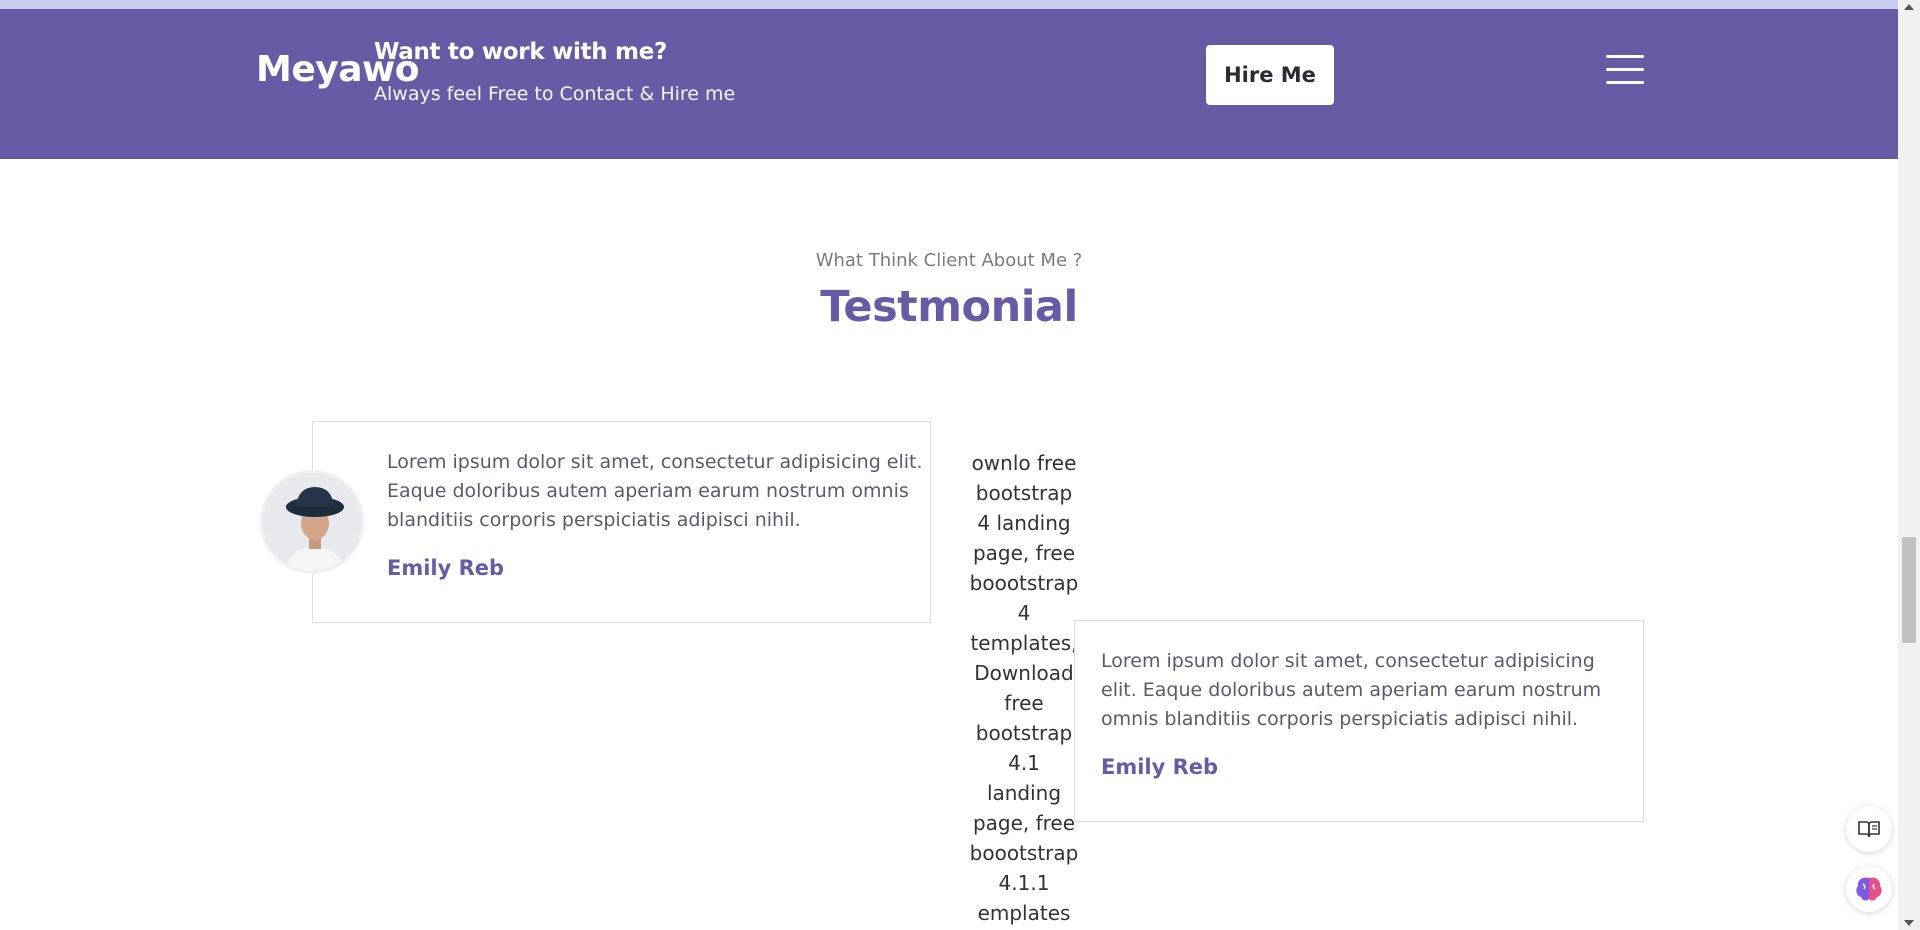 The height and width of the screenshot is (930, 1920). I want to click on page-scrollbar, so click(1909, 465).